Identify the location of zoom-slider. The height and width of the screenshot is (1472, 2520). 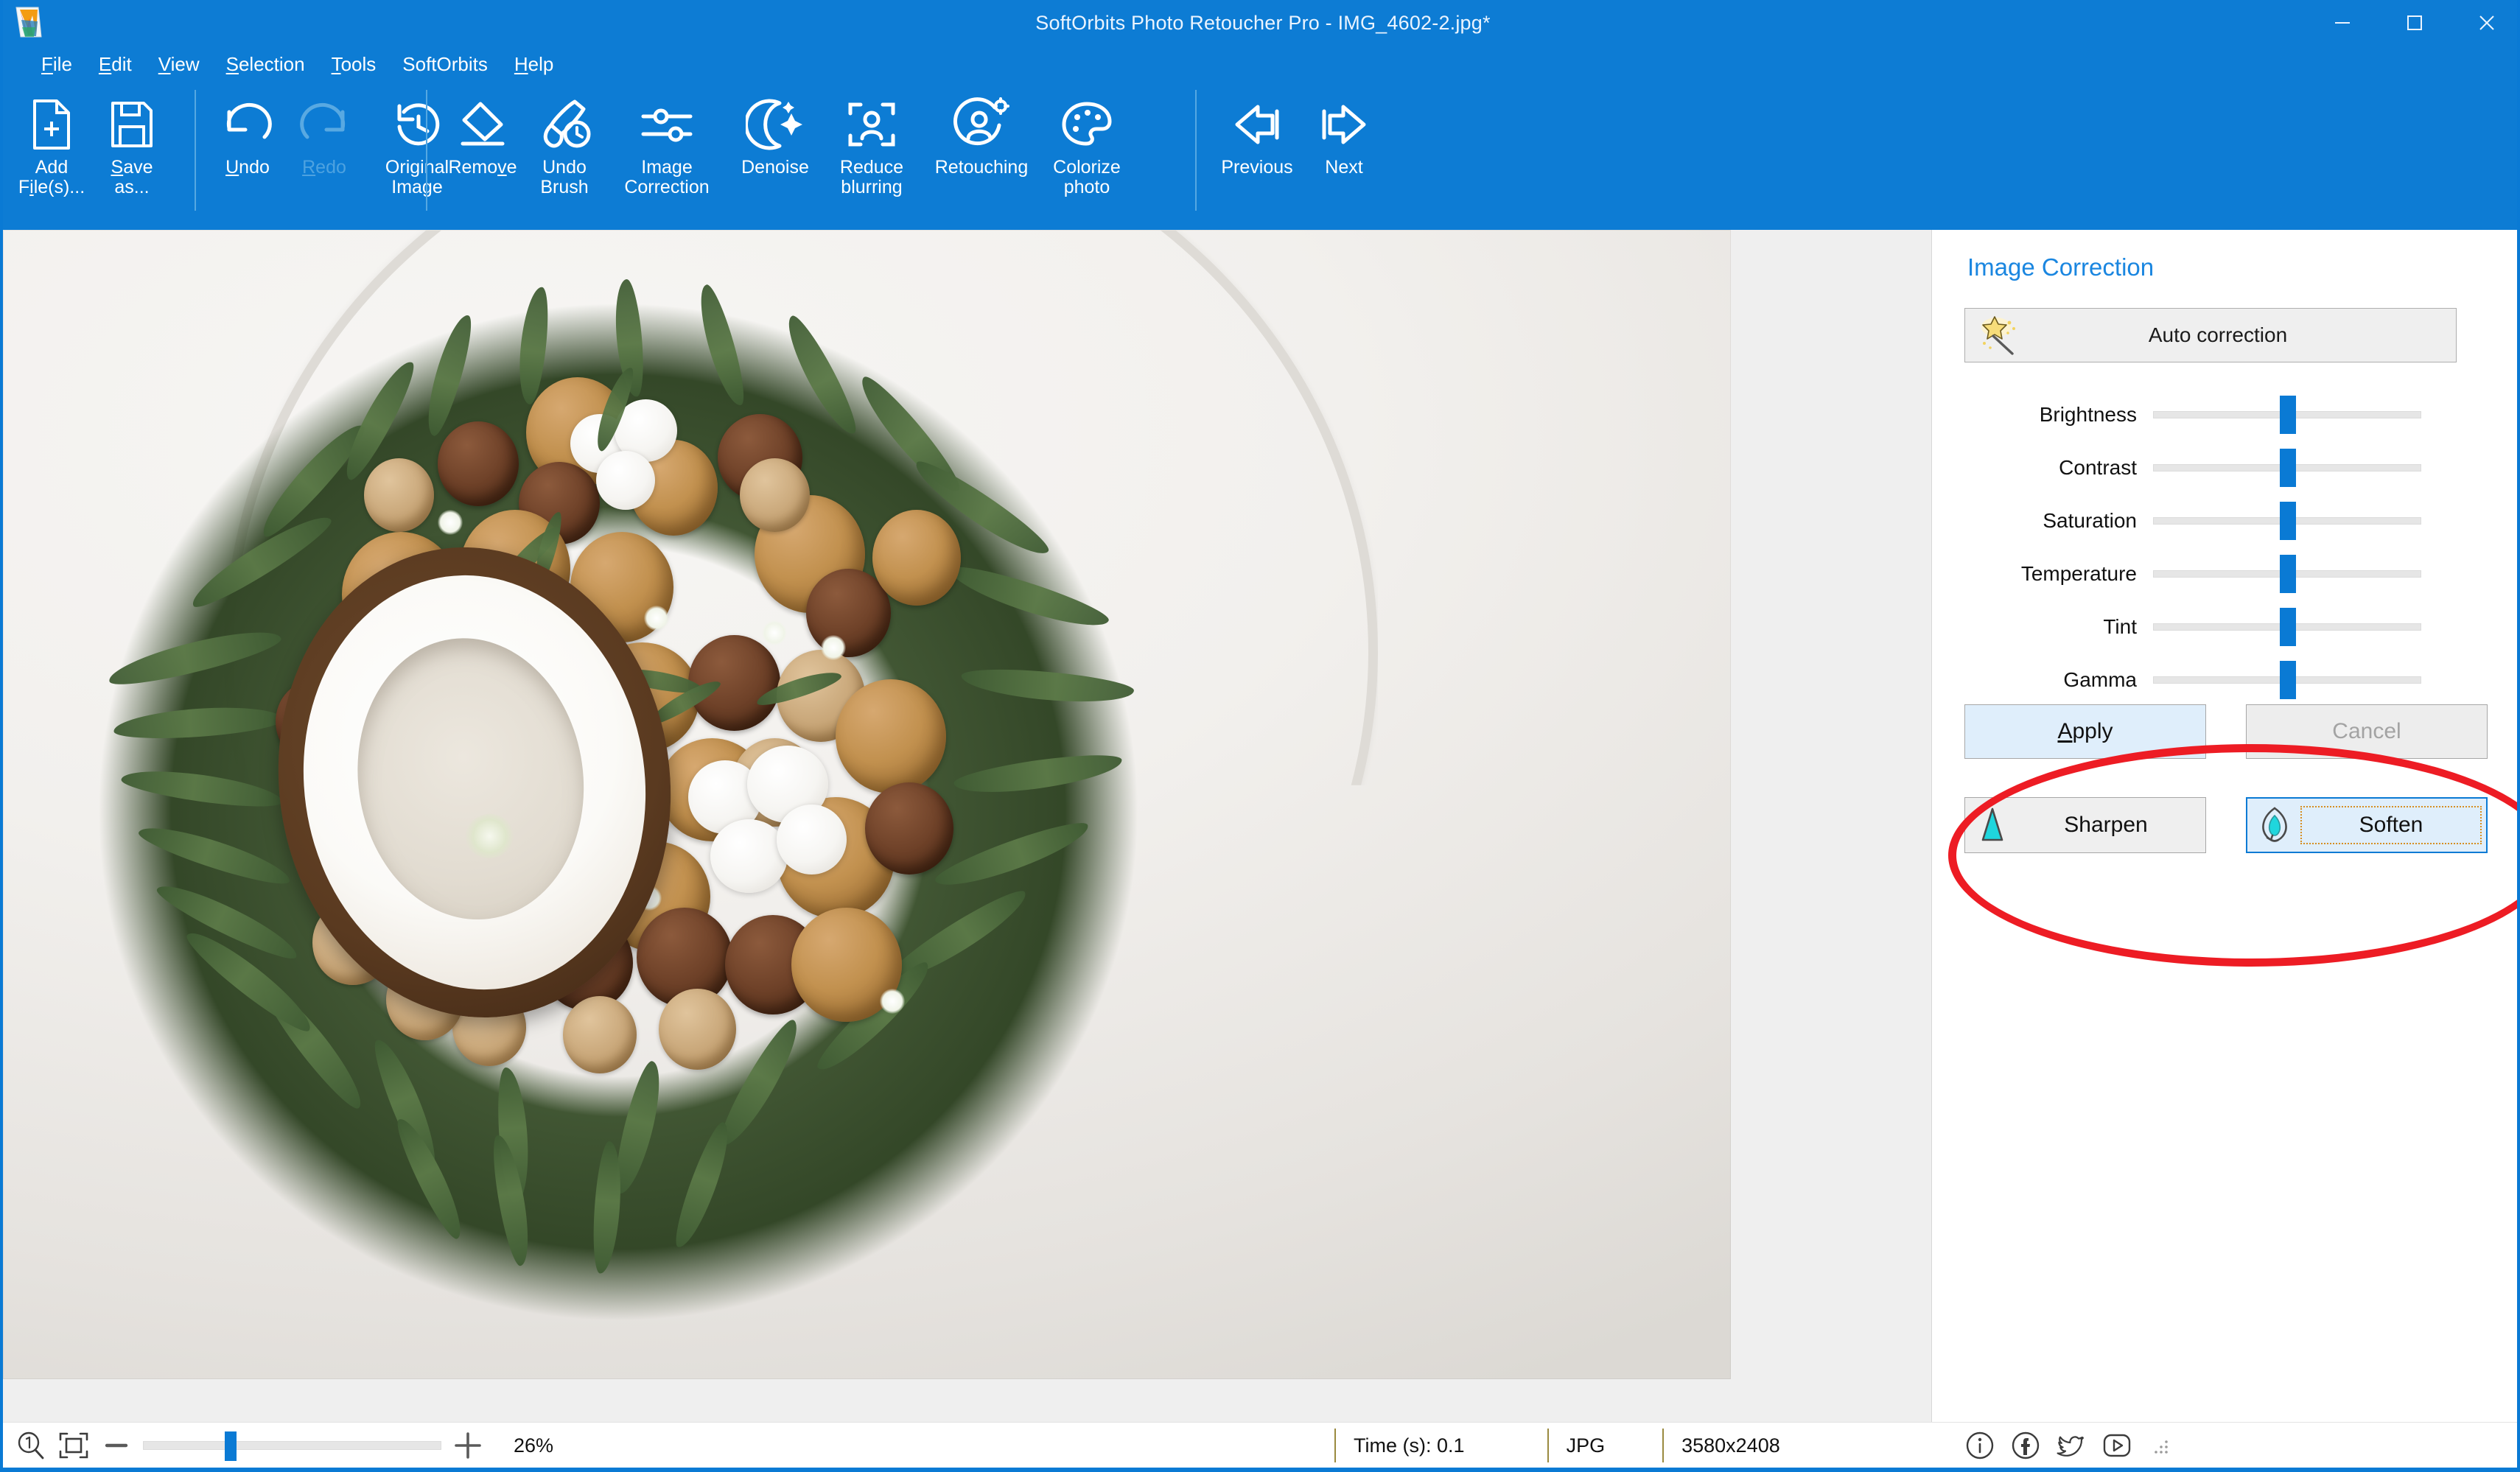
(292, 1446).